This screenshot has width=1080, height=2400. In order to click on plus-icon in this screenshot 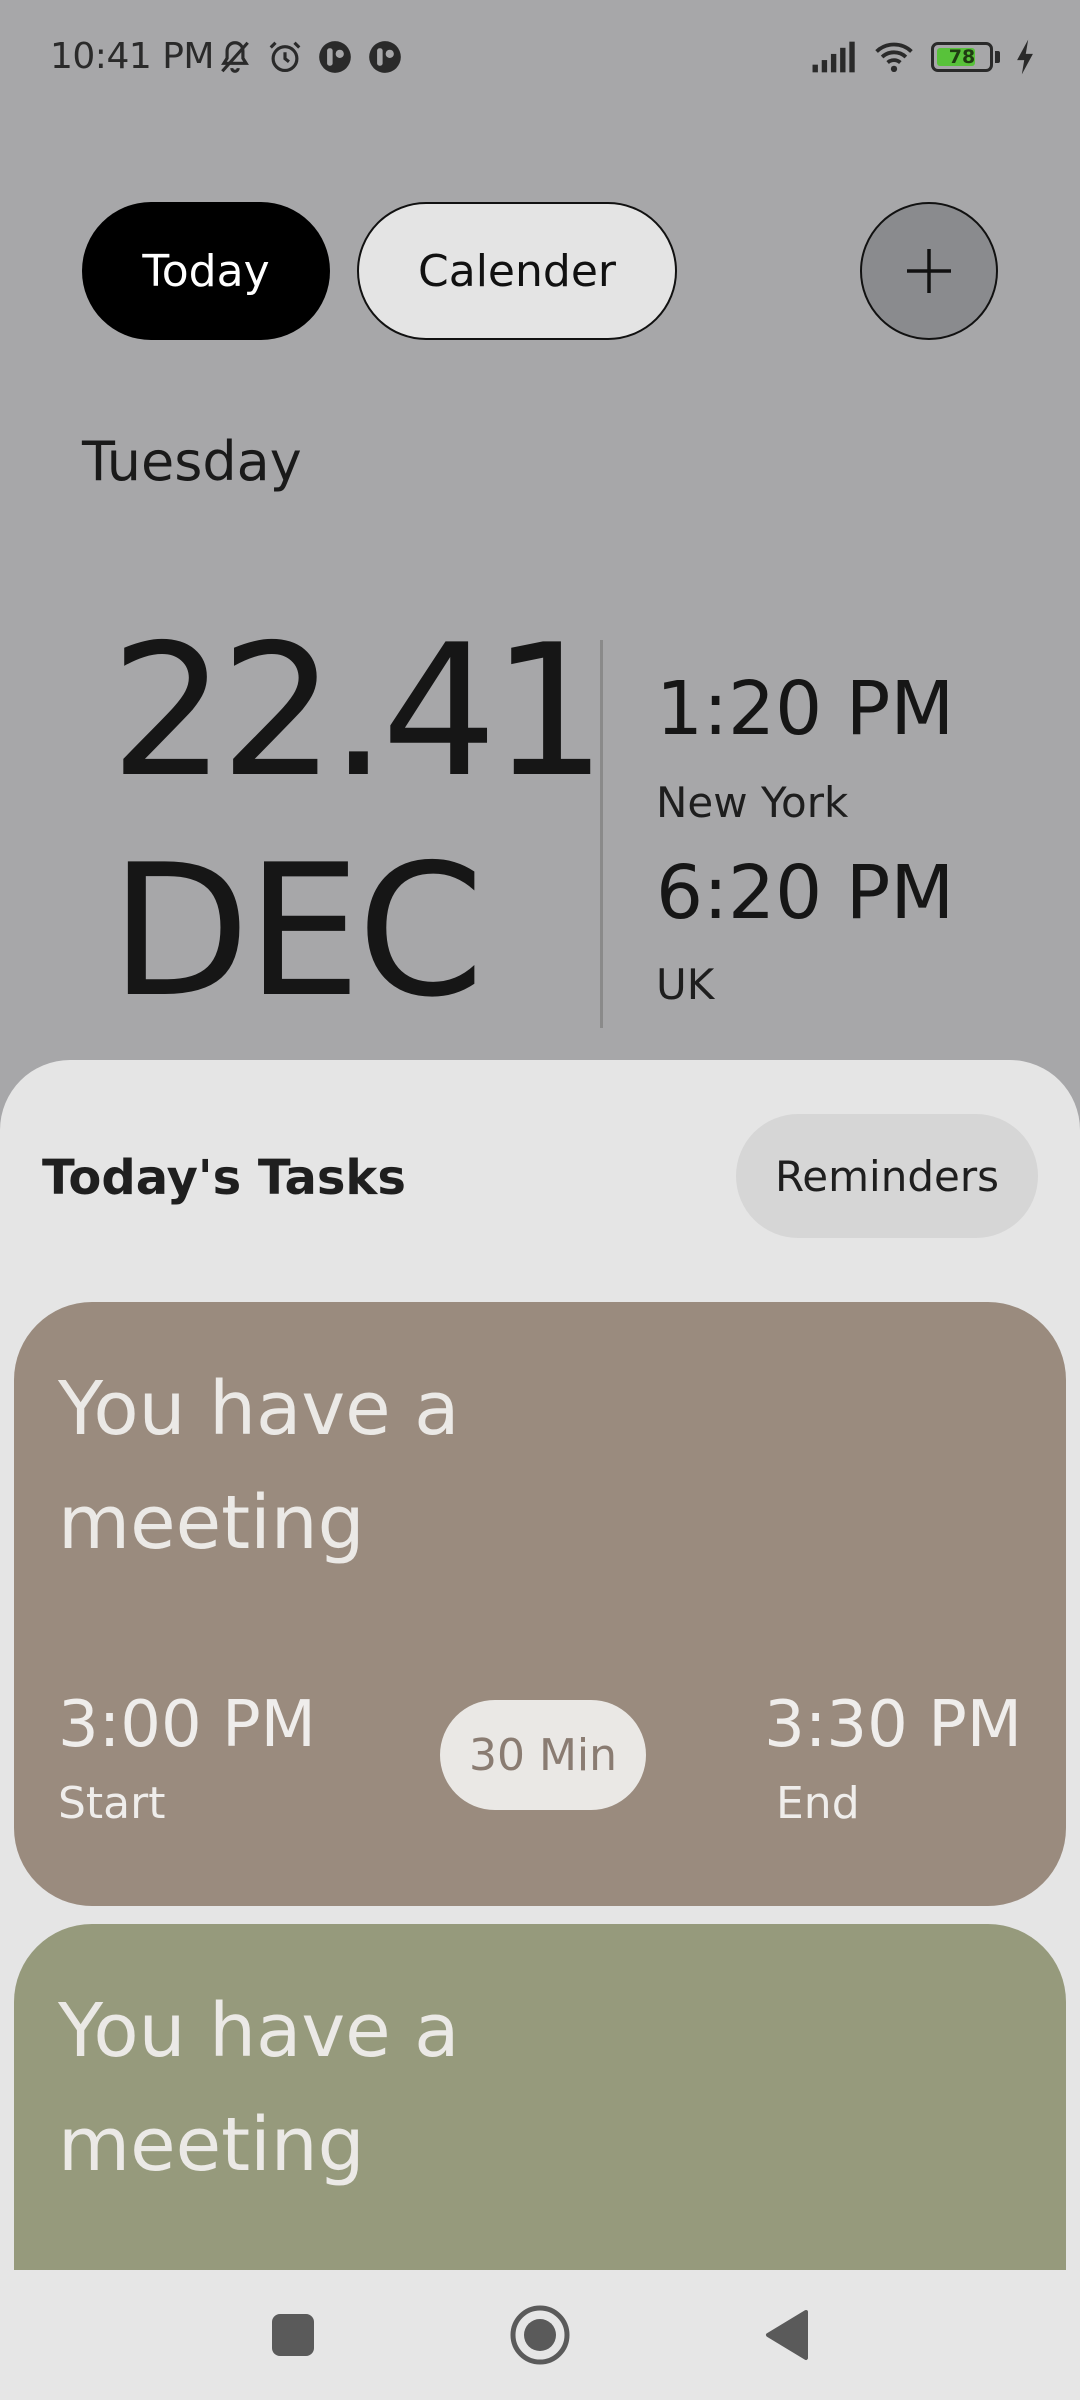, I will do `click(929, 271)`.